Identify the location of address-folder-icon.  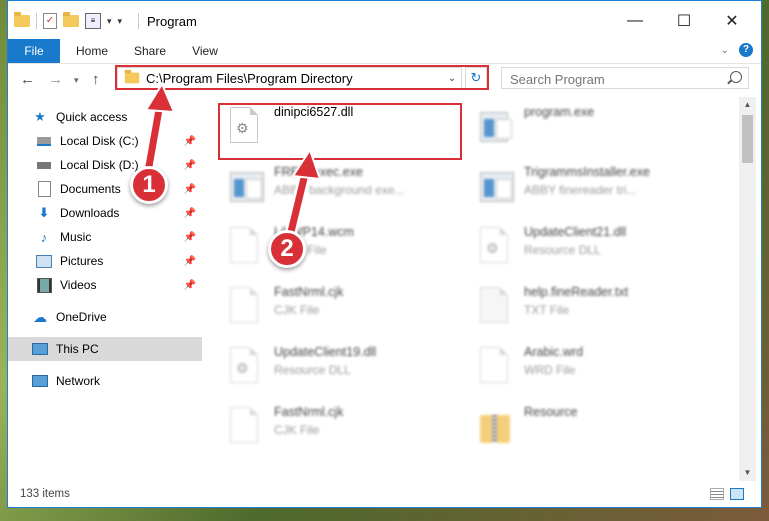
(132, 76).